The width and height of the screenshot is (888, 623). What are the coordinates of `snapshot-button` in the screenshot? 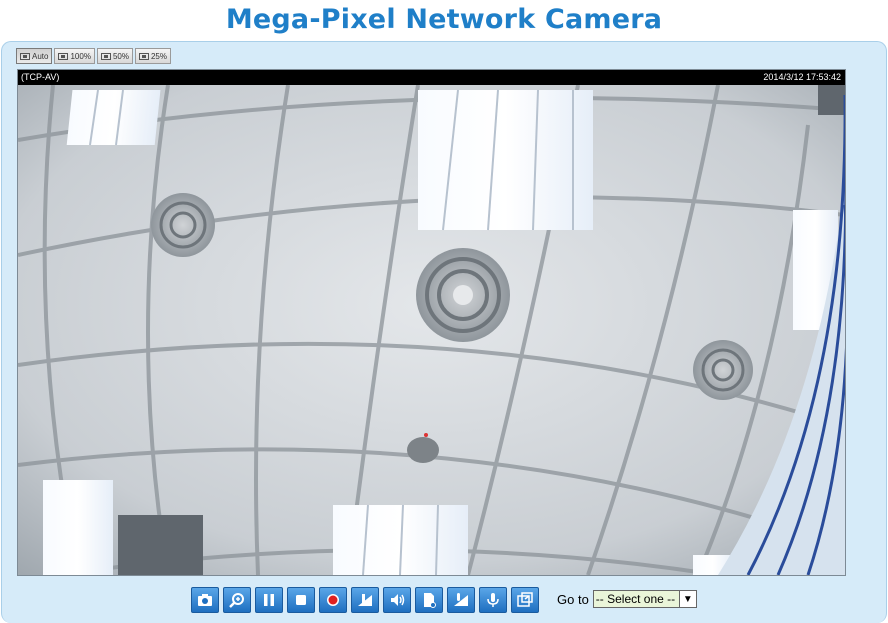 It's located at (205, 600).